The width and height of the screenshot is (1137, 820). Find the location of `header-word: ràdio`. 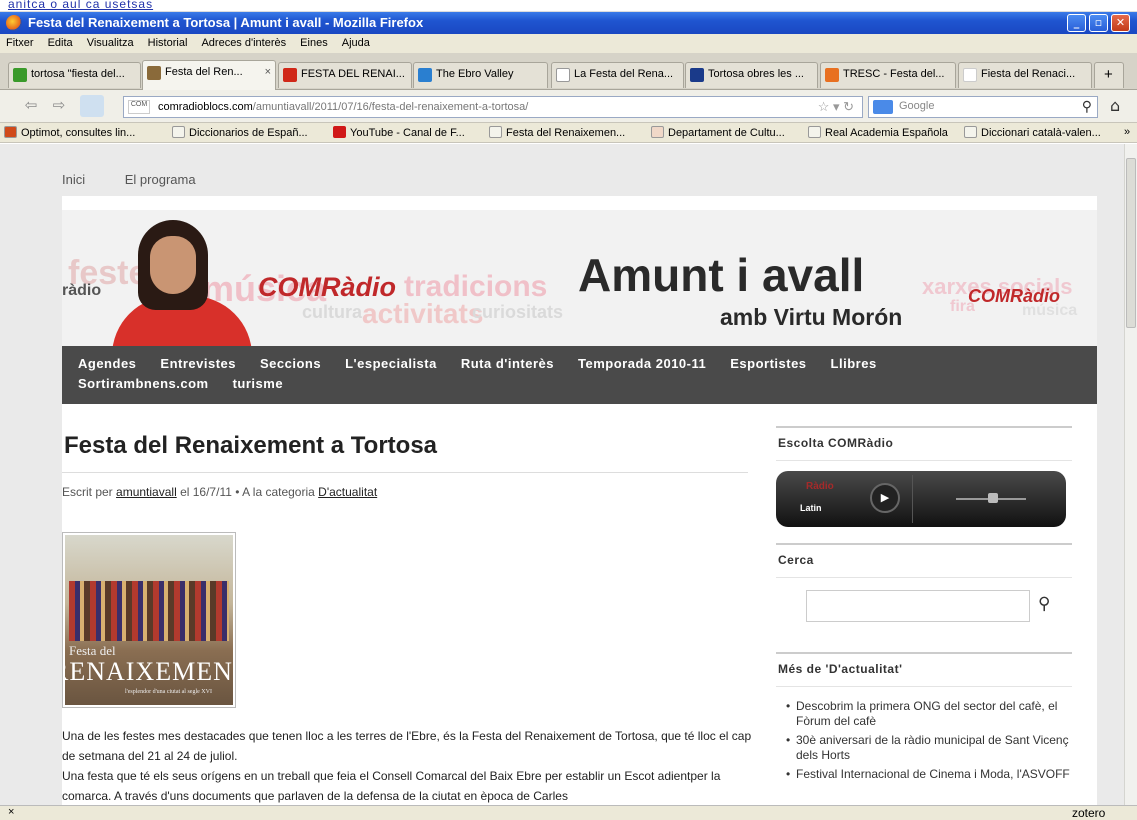

header-word: ràdio is located at coordinates (82, 290).